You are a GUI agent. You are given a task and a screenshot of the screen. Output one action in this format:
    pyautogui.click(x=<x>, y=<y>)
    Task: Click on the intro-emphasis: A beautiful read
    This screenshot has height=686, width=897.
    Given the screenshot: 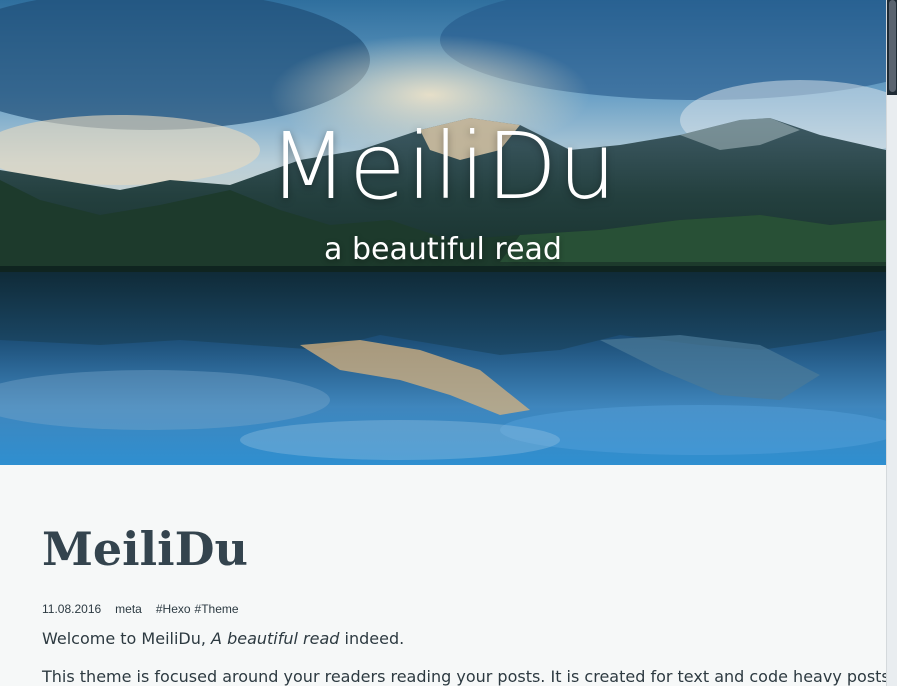 What is the action you would take?
    pyautogui.click(x=275, y=638)
    